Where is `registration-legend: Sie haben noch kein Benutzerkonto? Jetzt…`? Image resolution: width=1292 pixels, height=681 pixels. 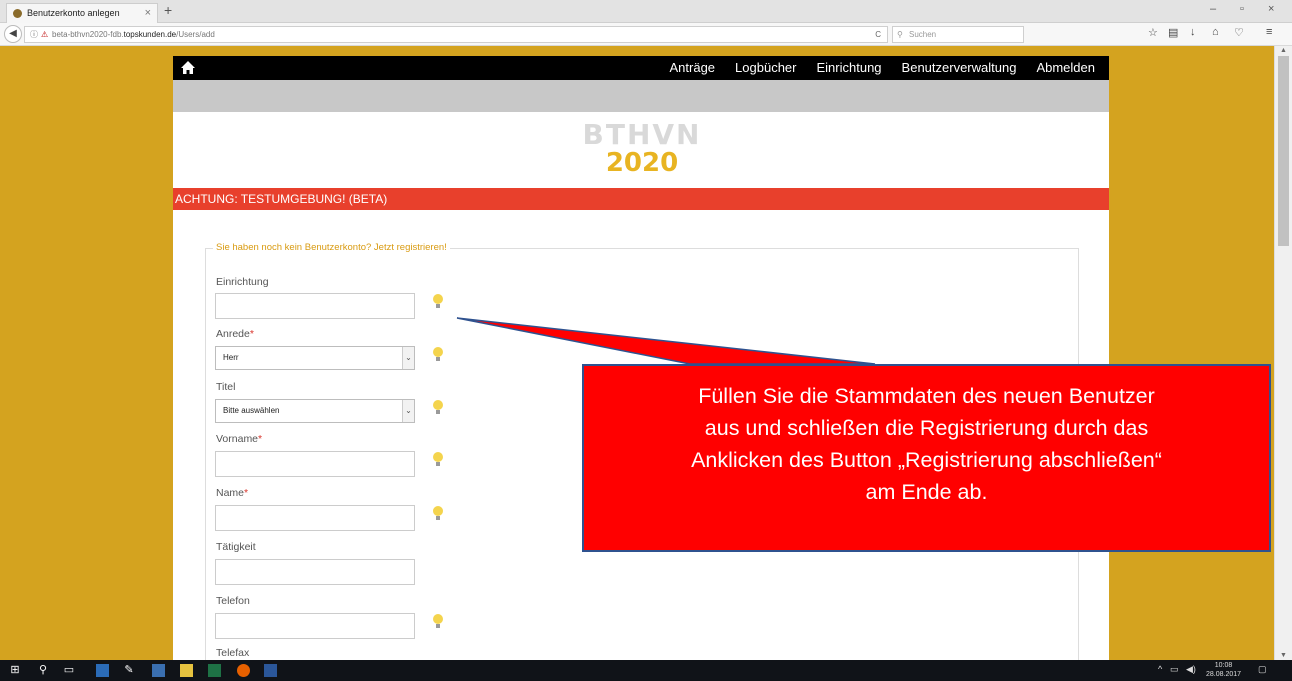 registration-legend: Sie haben noch kein Benutzerkonto? Jetzt… is located at coordinates (331, 247).